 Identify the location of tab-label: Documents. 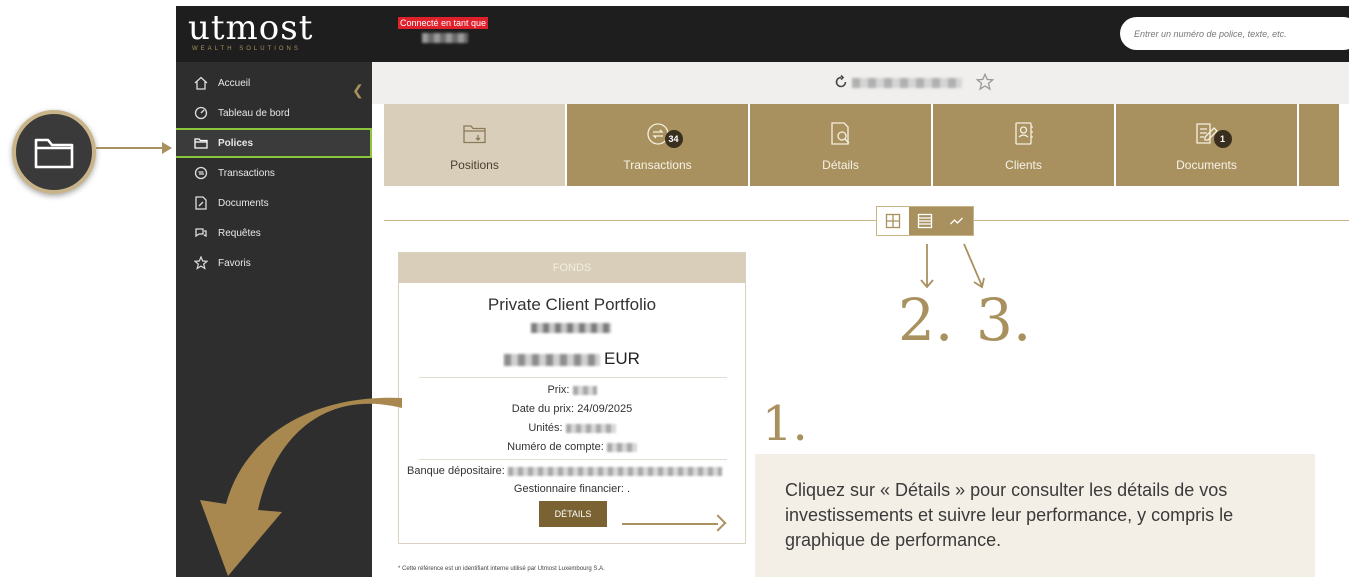
(1206, 165).